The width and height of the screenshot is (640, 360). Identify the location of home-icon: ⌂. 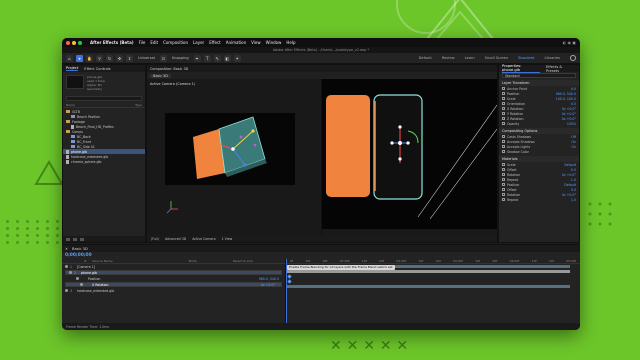
(69, 58).